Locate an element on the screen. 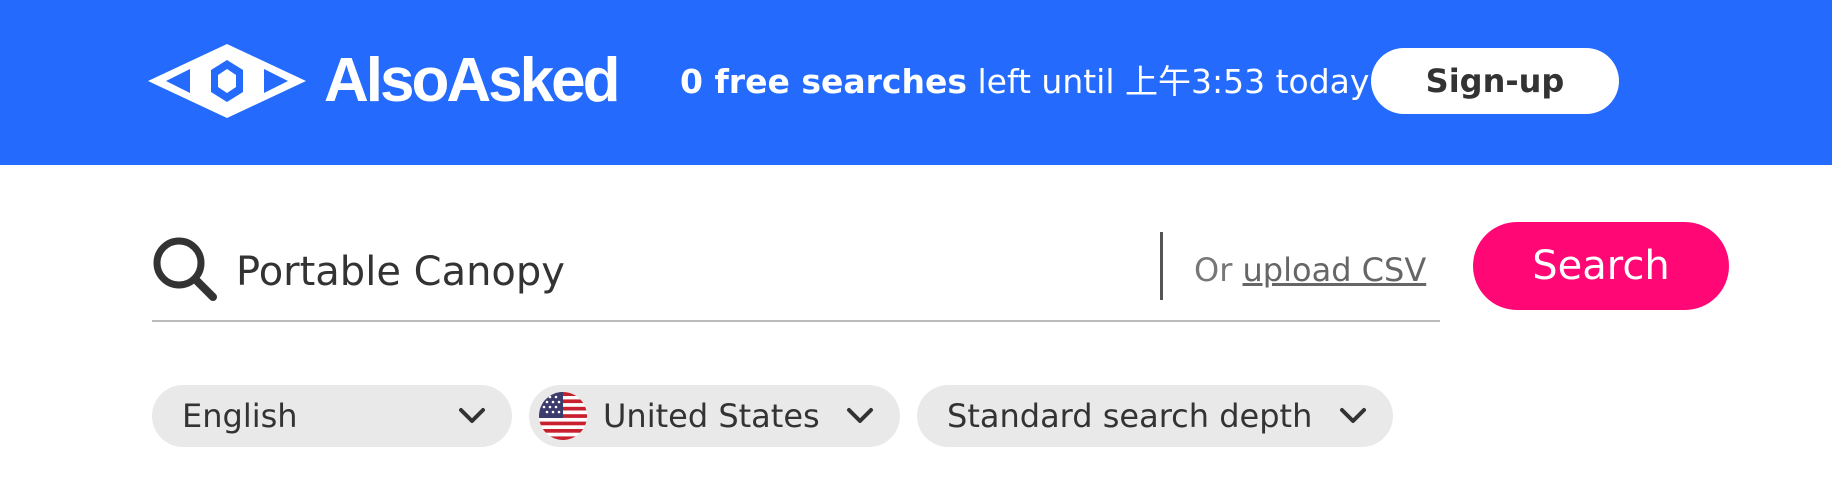  search-depth-select: Standard search depth is located at coordinates (1155, 416).